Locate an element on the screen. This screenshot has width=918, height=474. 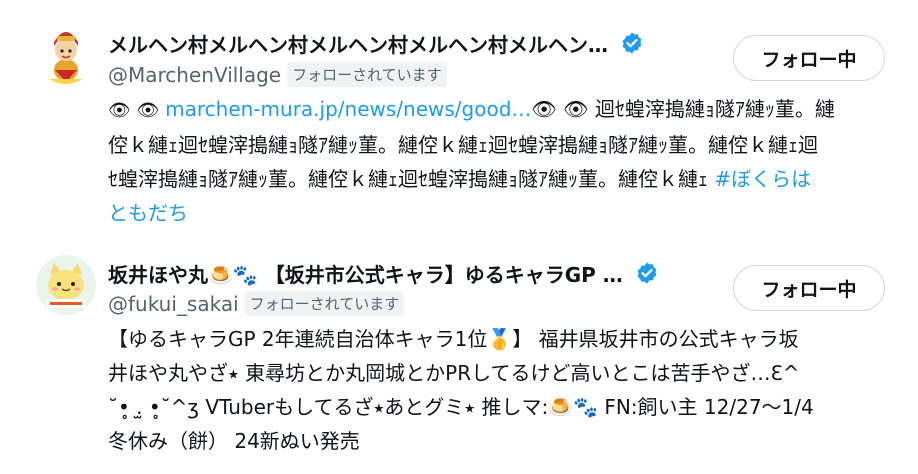
user-handle: @MarchenVillage is located at coordinates (194, 75).